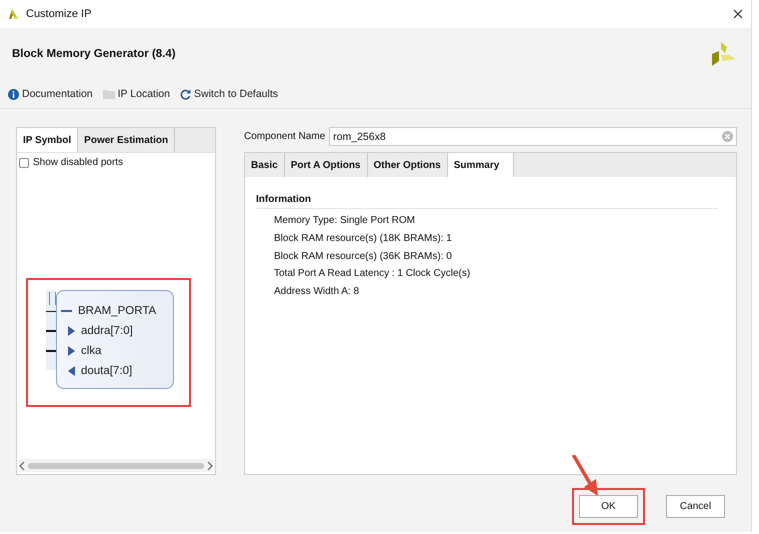 The image size is (759, 534). What do you see at coordinates (695, 506) in the screenshot?
I see `dialog-button: Cancel` at bounding box center [695, 506].